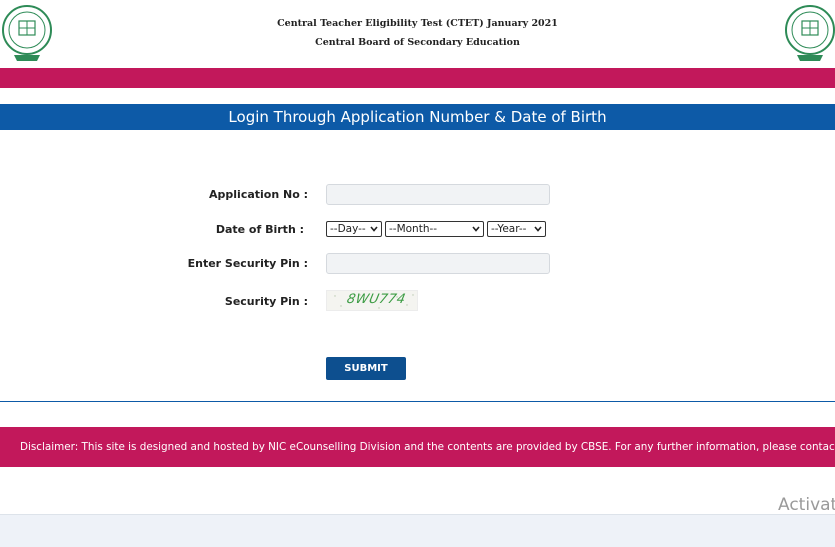 The image size is (835, 547). Describe the element at coordinates (258, 194) in the screenshot. I see `application-no-label: Application No :` at that location.